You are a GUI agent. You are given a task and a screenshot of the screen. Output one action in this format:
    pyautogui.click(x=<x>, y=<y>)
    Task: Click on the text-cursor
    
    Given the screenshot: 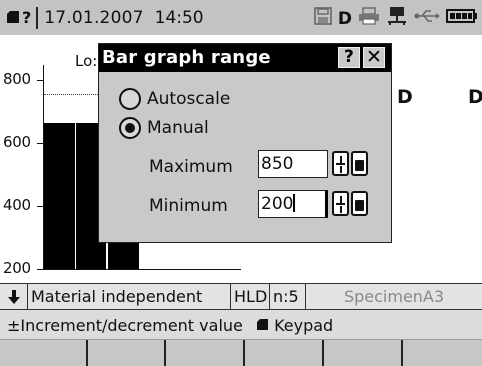 What is the action you would take?
    pyautogui.click(x=294, y=203)
    